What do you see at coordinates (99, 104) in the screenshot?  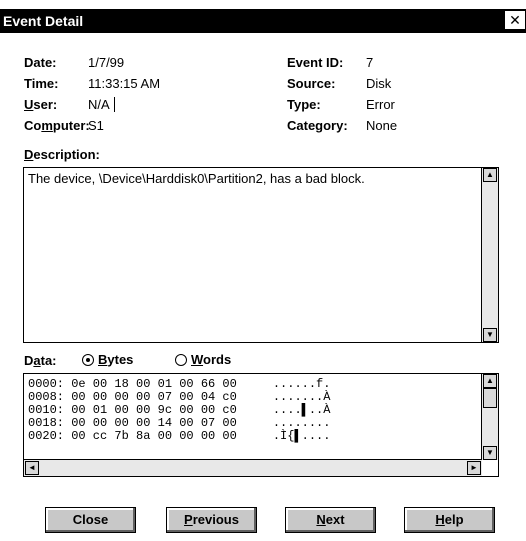 I see `user-value: N/A` at bounding box center [99, 104].